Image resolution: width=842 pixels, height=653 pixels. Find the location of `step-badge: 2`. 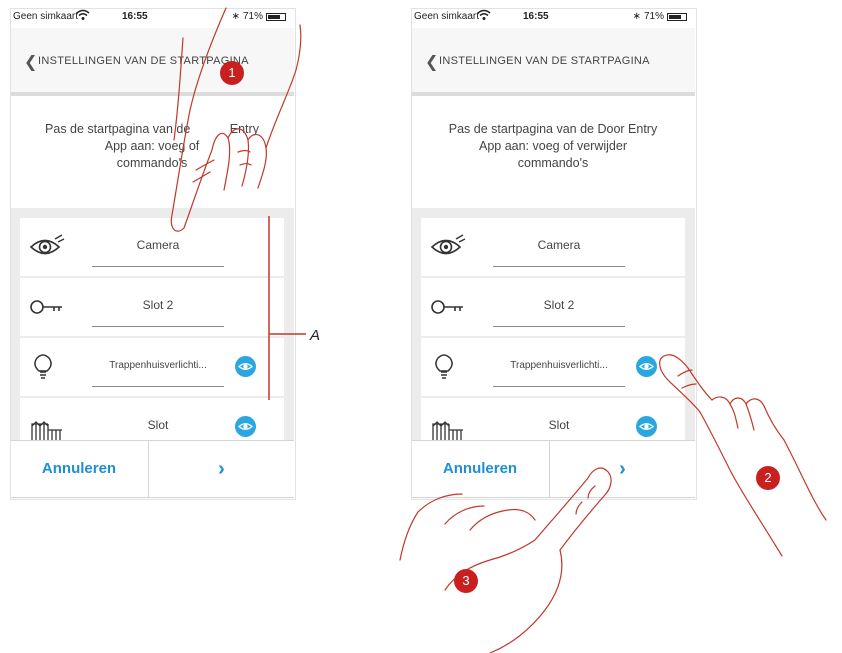

step-badge: 2 is located at coordinates (768, 478).